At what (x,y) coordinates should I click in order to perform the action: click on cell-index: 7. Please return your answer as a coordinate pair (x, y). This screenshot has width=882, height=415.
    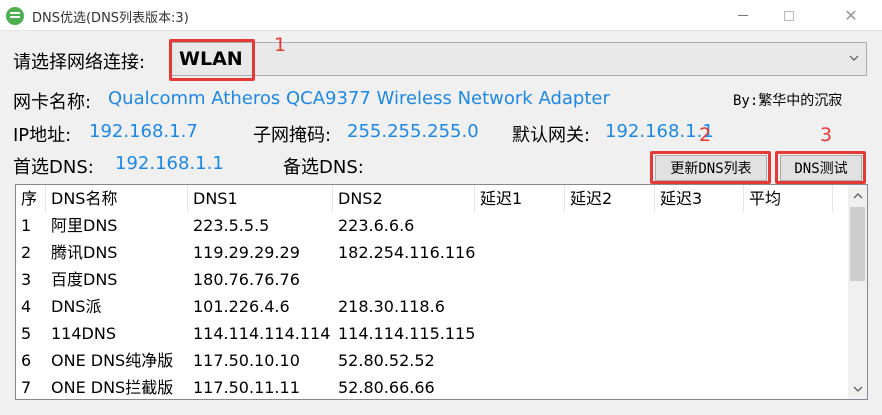
    Looking at the image, I should click on (26, 387).